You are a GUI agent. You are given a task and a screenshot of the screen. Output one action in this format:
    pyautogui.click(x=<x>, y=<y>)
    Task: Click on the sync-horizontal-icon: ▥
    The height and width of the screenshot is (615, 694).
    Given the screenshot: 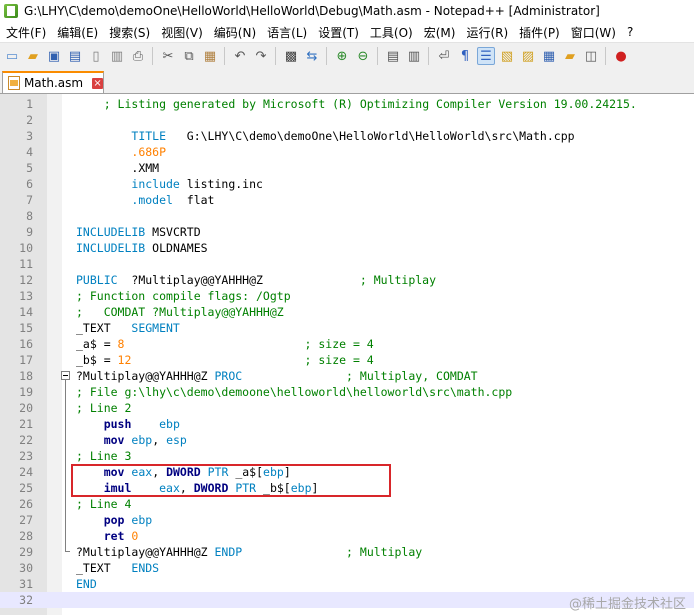 What is the action you would take?
    pyautogui.click(x=414, y=56)
    